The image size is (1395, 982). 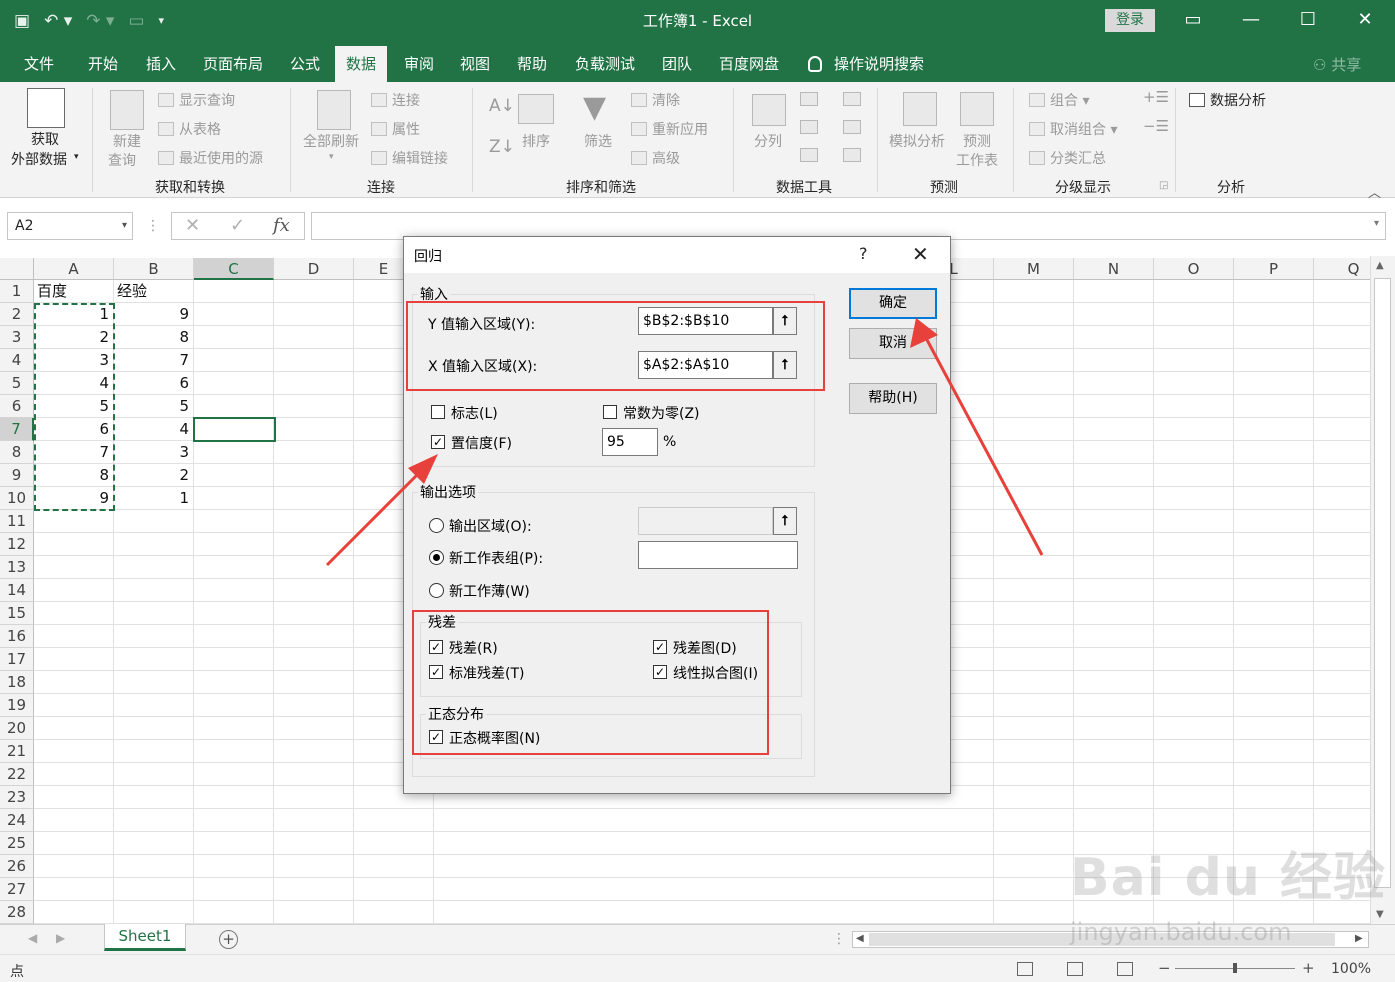 What do you see at coordinates (1156, 97) in the screenshot?
I see `show-detail-icon: +☰` at bounding box center [1156, 97].